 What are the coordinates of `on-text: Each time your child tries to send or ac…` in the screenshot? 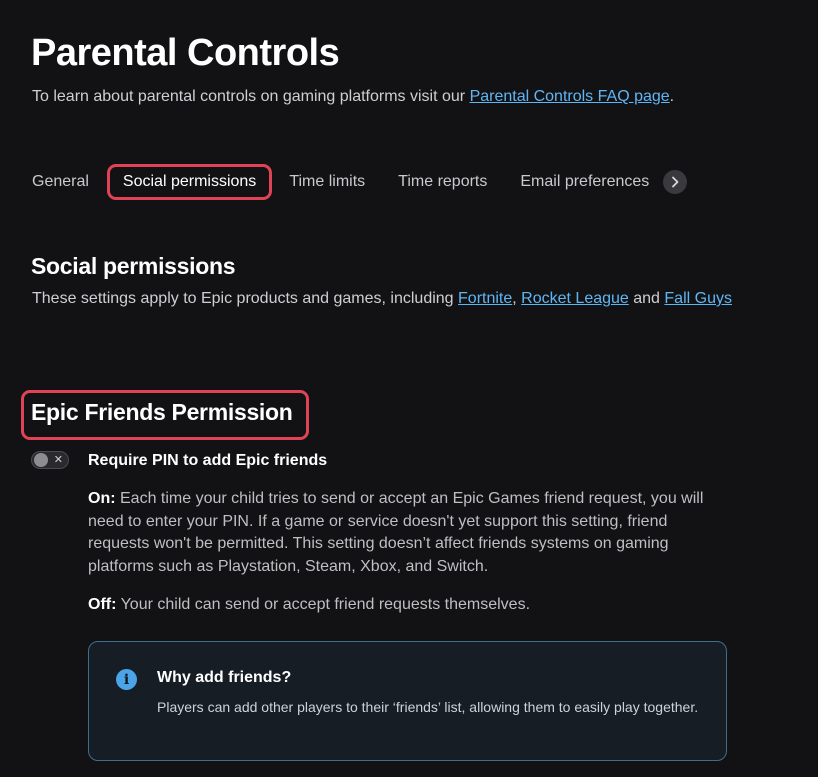 It's located at (396, 532).